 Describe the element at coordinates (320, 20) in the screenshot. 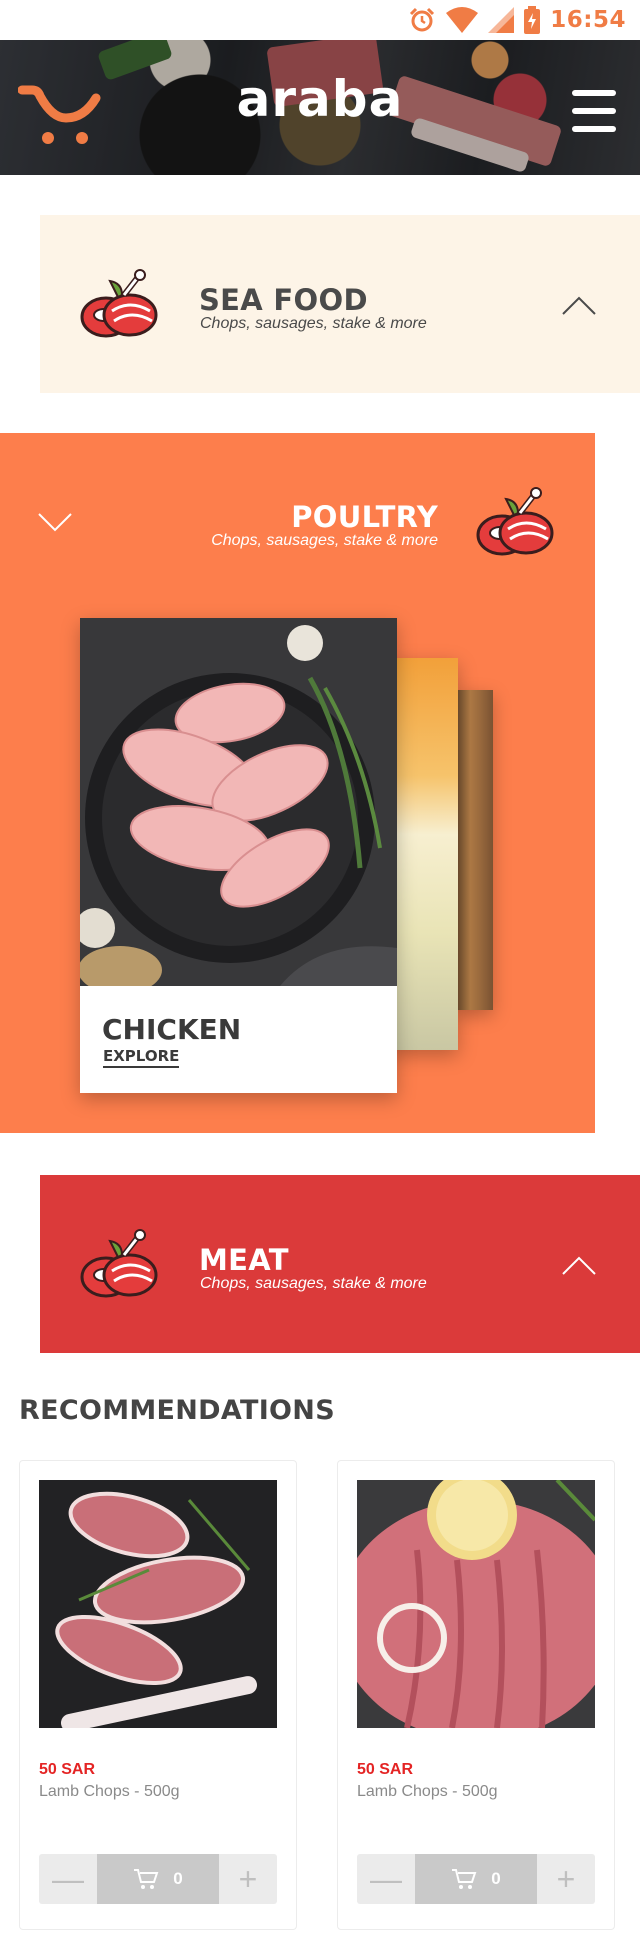

I see `status-bar: 16:54` at that location.